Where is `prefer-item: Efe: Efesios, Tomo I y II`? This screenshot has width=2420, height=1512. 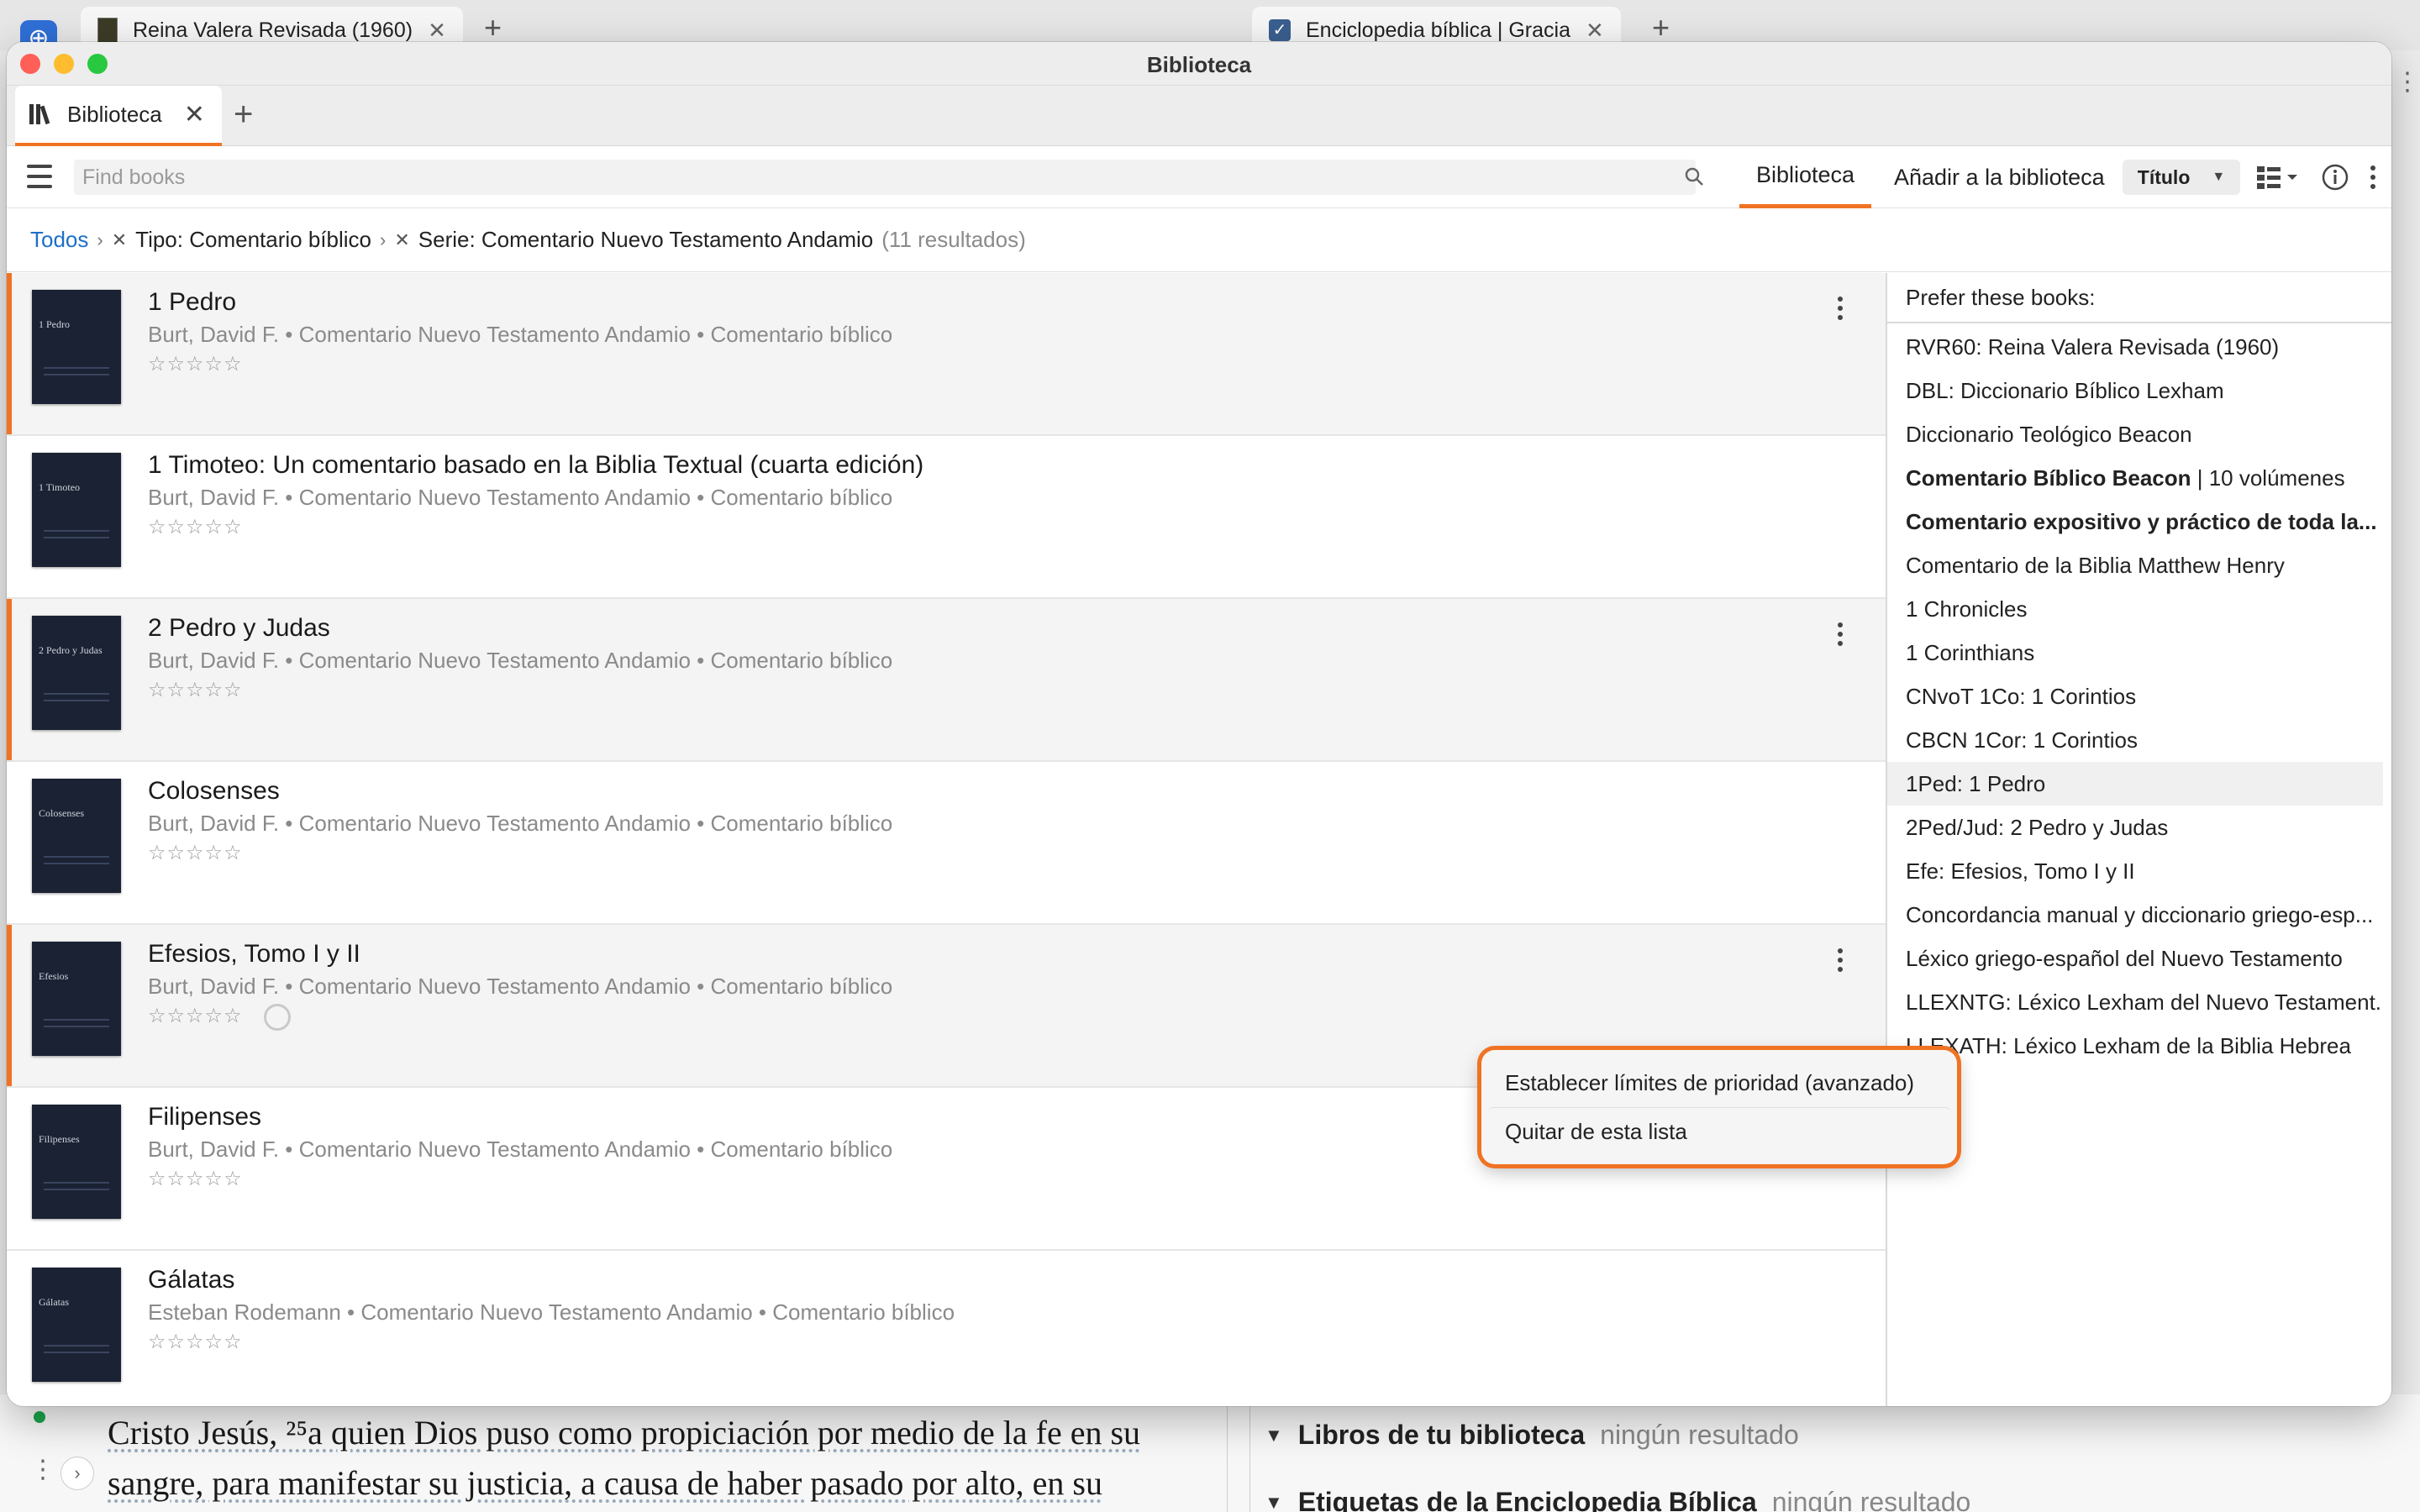
prefer-item: Efe: Efesios, Tomo I y II is located at coordinates (2135, 871).